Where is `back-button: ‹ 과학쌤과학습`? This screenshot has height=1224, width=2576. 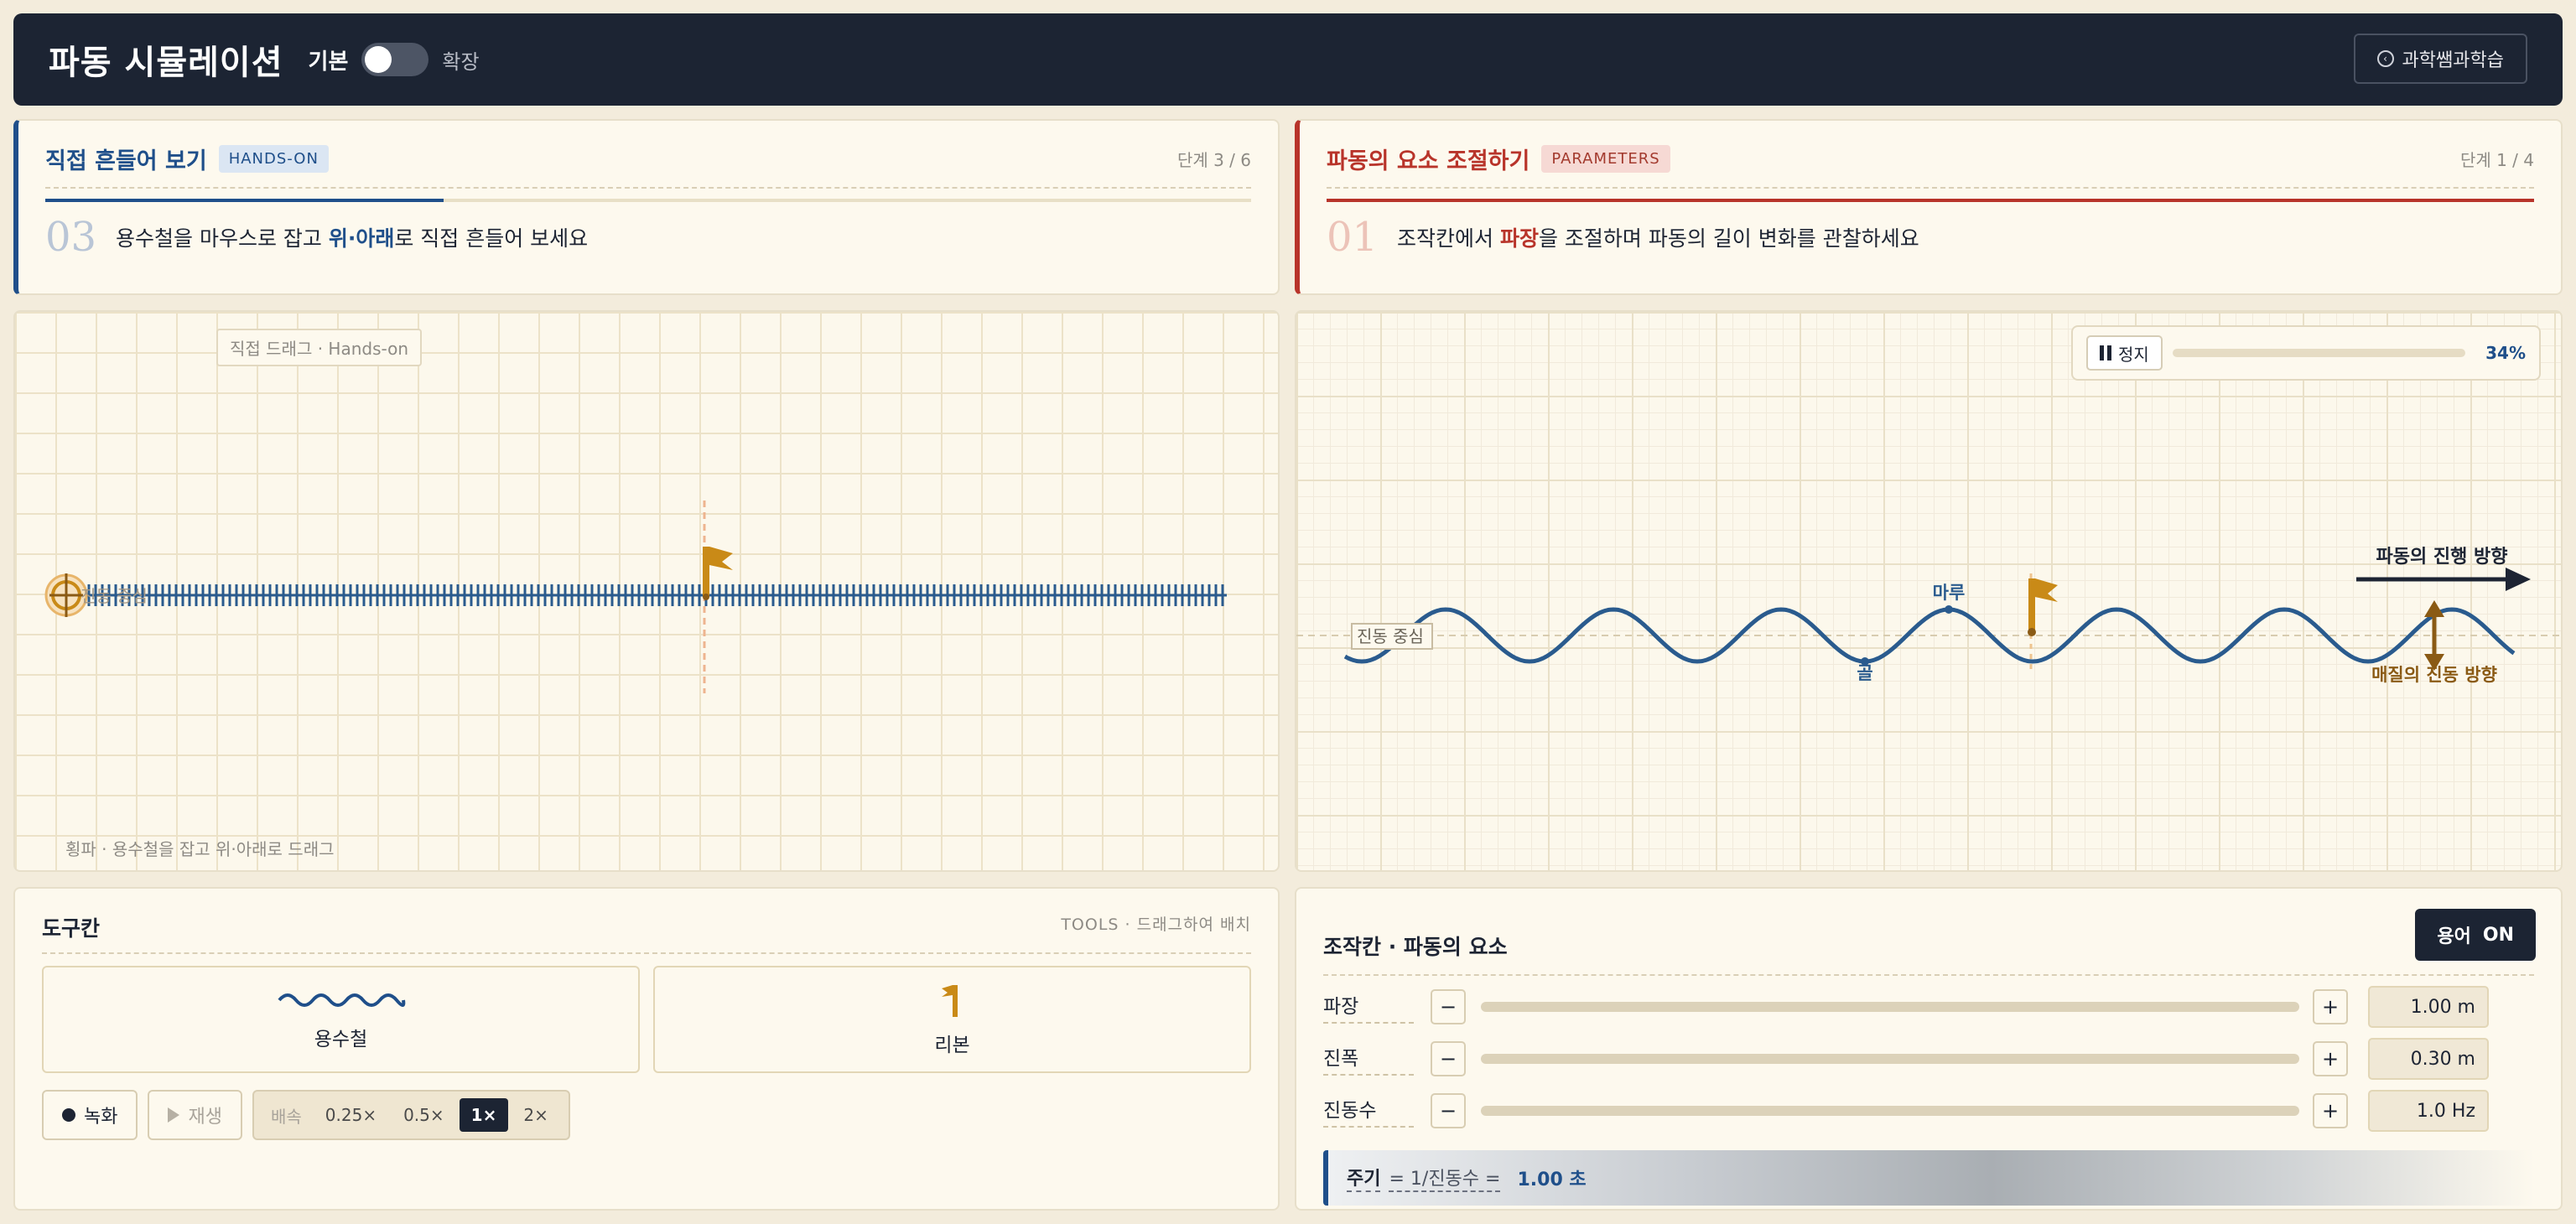
back-button: ‹ 과학쌤과학습 is located at coordinates (2440, 59).